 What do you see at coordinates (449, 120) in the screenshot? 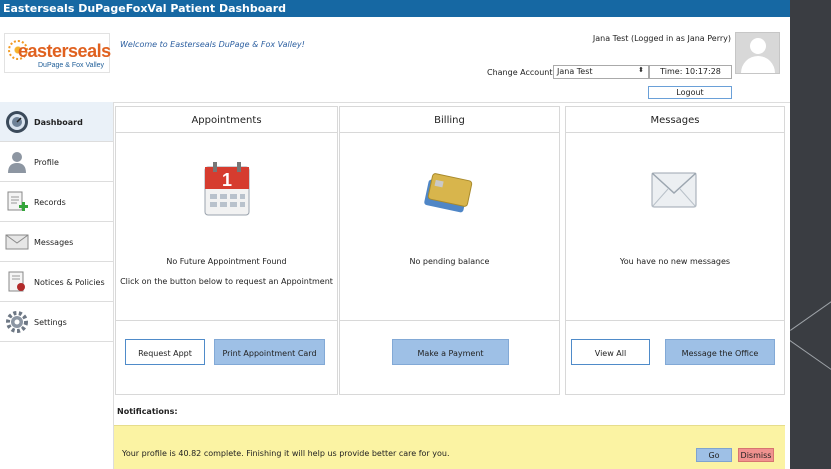
I see `billing-title: Billing` at bounding box center [449, 120].